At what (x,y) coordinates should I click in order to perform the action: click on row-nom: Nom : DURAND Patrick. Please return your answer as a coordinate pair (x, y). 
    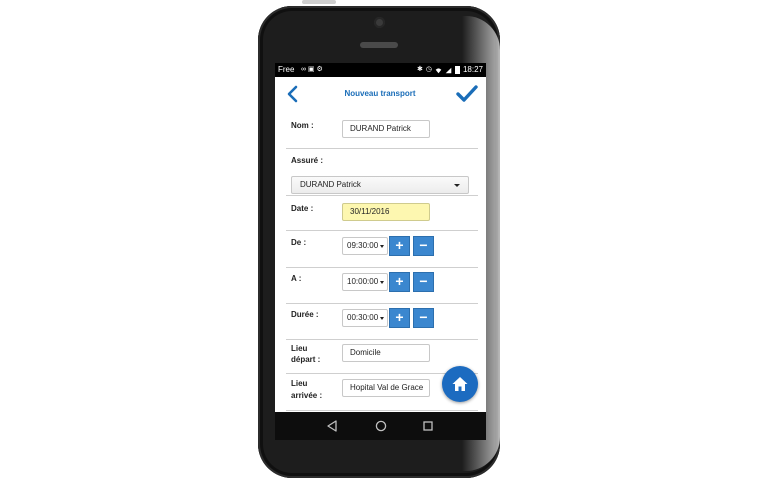
    Looking at the image, I should click on (382, 130).